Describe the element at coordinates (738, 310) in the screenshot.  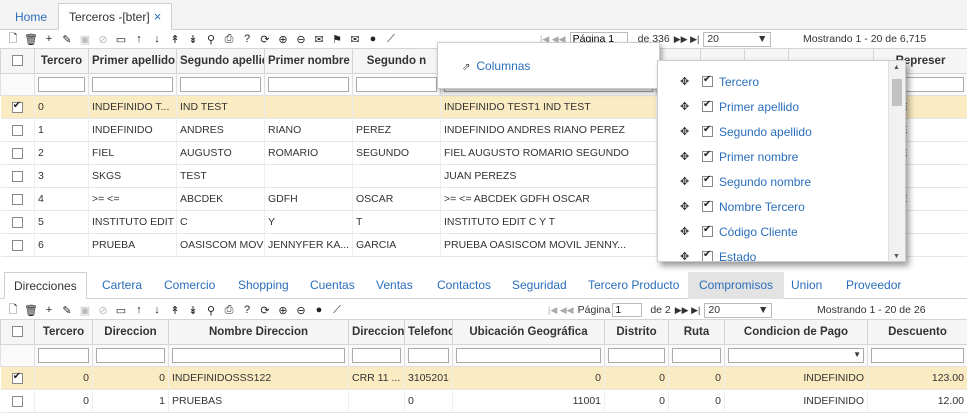
I see `bottom-per-page-select: 20 ▼` at that location.